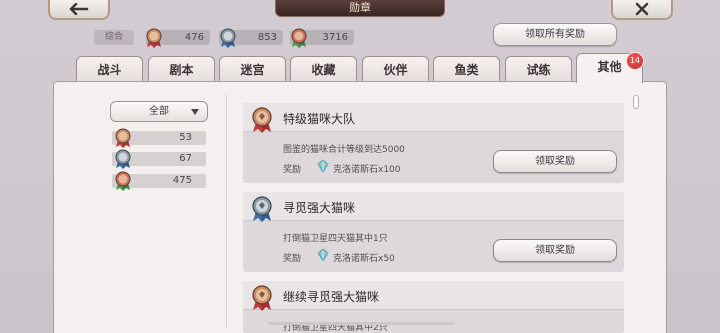  Describe the element at coordinates (194, 37) in the screenshot. I see `stat-value: 476` at that location.